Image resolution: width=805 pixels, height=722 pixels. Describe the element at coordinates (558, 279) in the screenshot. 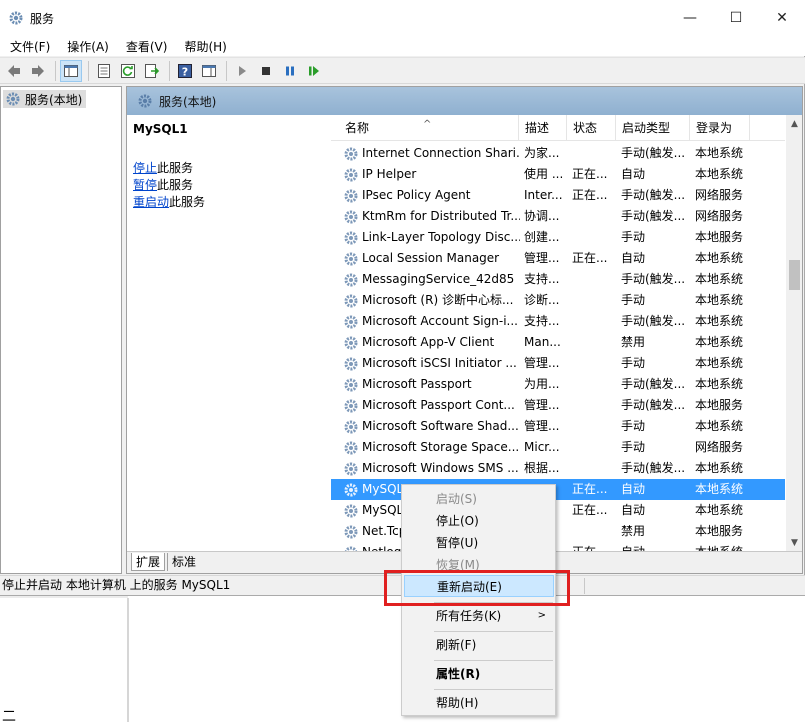

I see `table-row: MessagingService_42d85 支持... 手动(触发... 本地系统` at that location.